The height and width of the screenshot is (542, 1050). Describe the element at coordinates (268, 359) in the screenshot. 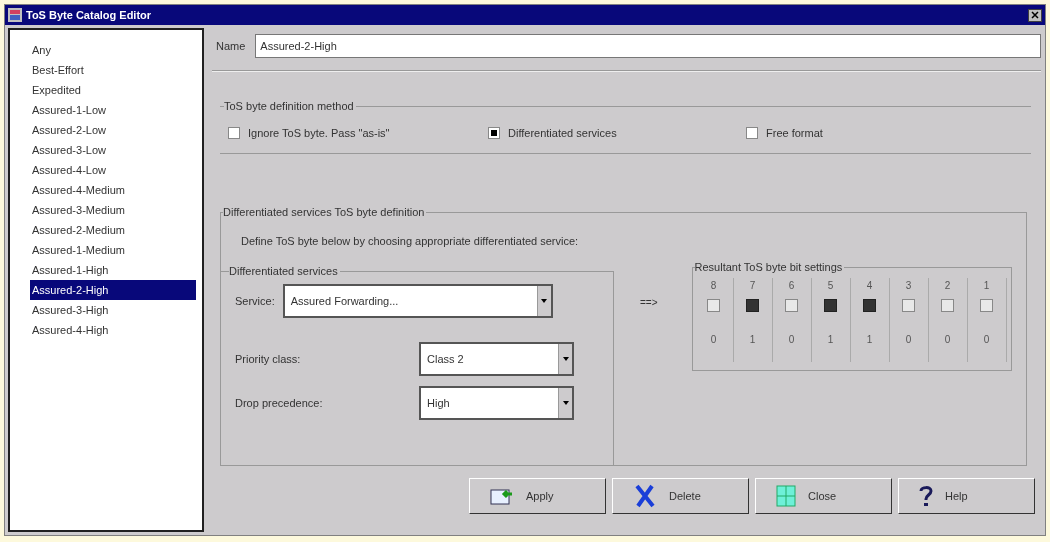

I see `field-label: Priority class:` at that location.